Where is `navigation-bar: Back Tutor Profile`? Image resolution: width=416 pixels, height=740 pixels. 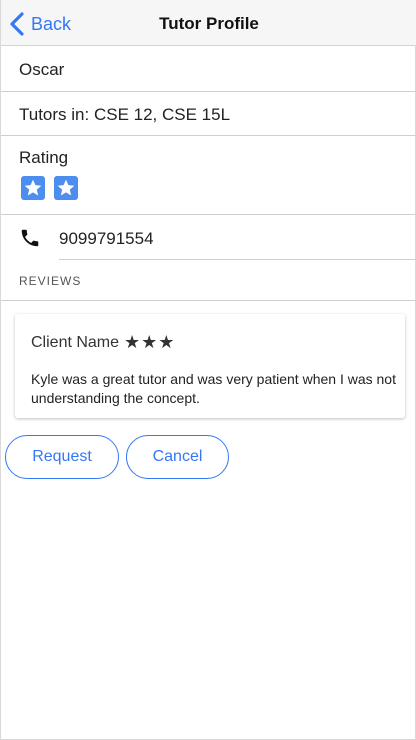
navigation-bar: Back Tutor Profile is located at coordinates (208, 23).